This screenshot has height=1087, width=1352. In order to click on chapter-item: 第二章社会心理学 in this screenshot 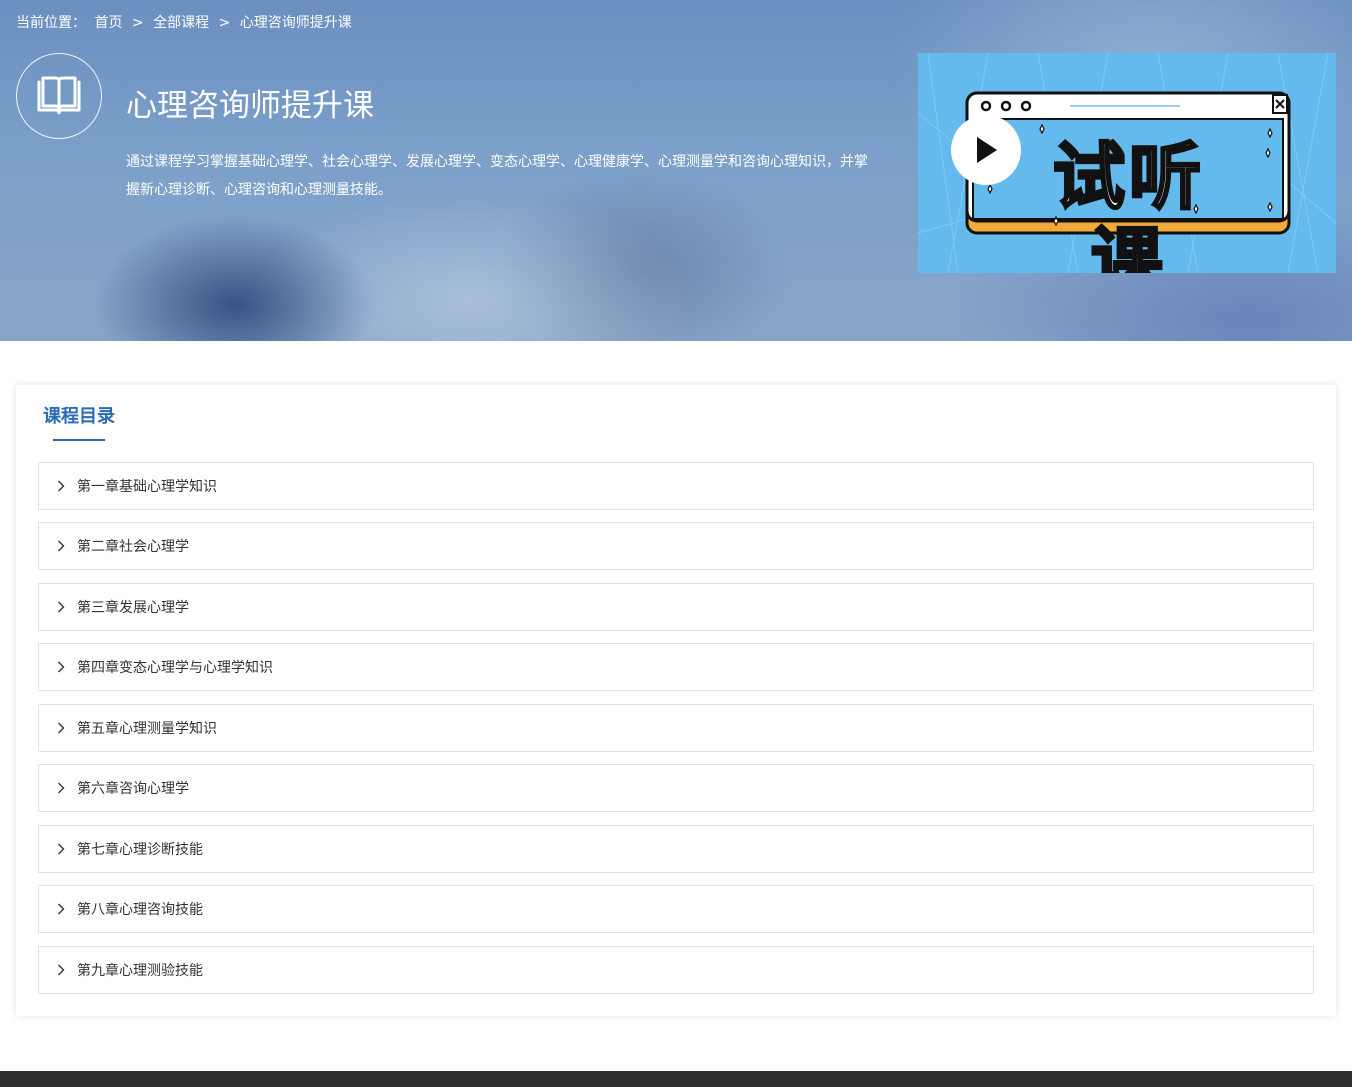, I will do `click(676, 546)`.